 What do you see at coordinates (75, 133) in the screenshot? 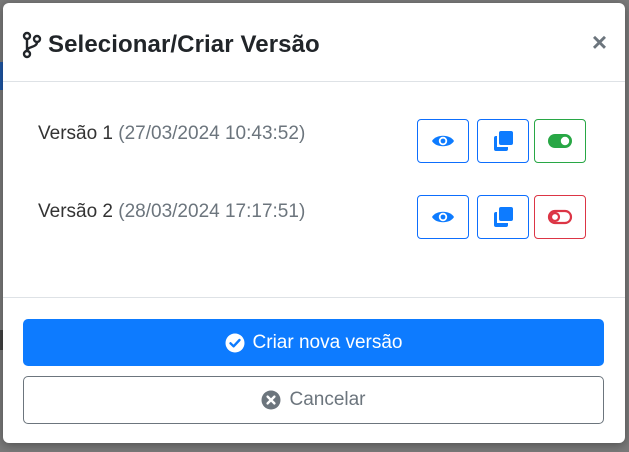
I see `version-name: Versão 1` at bounding box center [75, 133].